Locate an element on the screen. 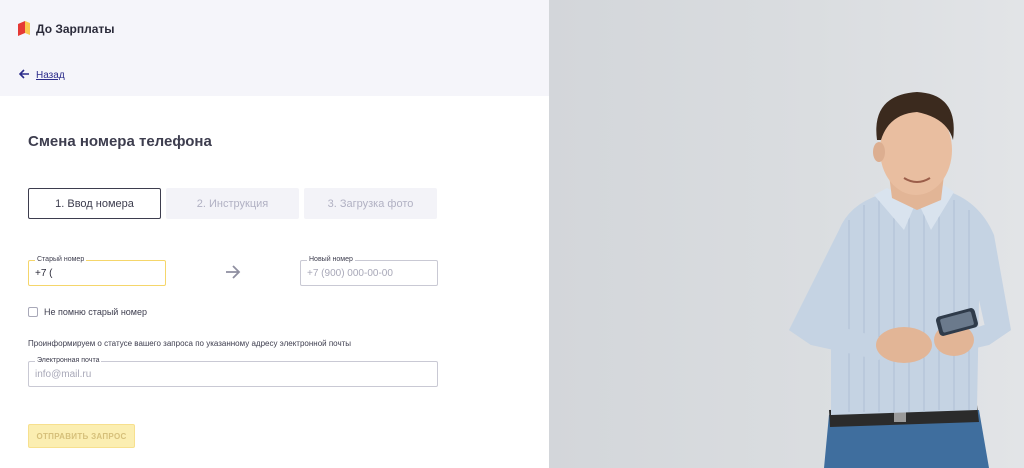 The image size is (1024, 468). logo-icon is located at coordinates (24, 28).